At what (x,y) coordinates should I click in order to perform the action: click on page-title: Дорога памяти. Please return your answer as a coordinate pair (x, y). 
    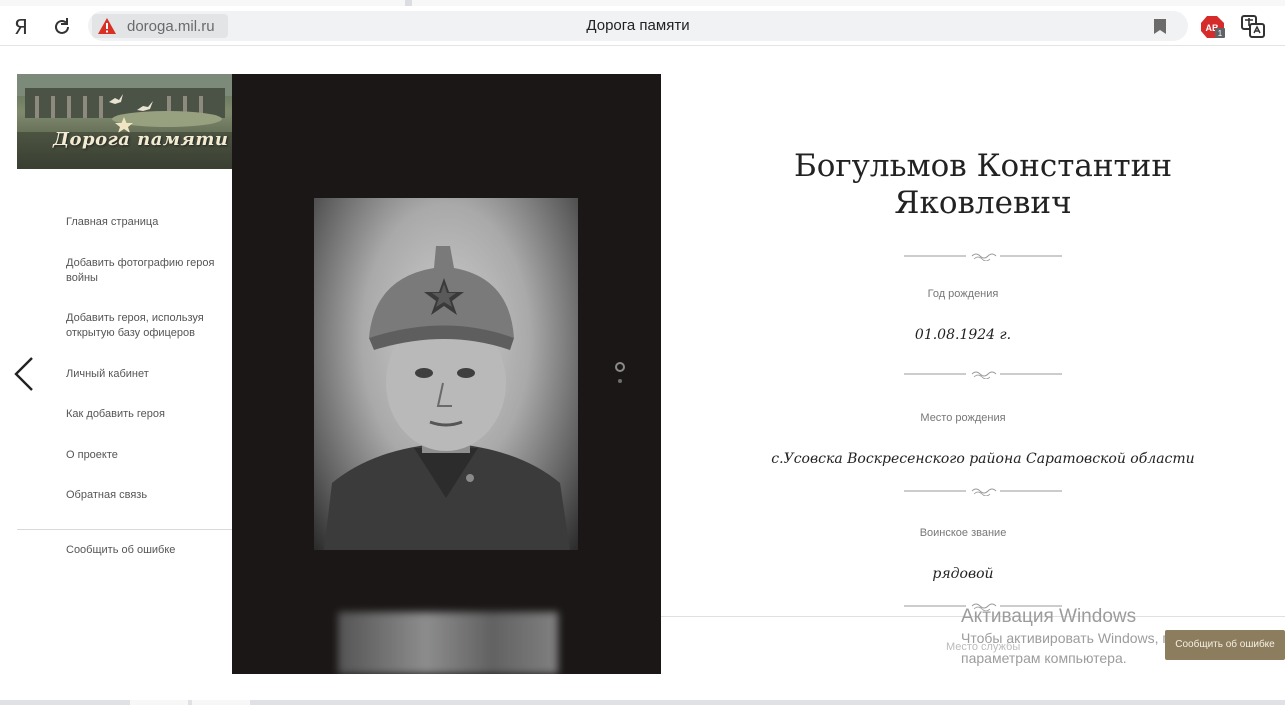
    Looking at the image, I should click on (638, 25).